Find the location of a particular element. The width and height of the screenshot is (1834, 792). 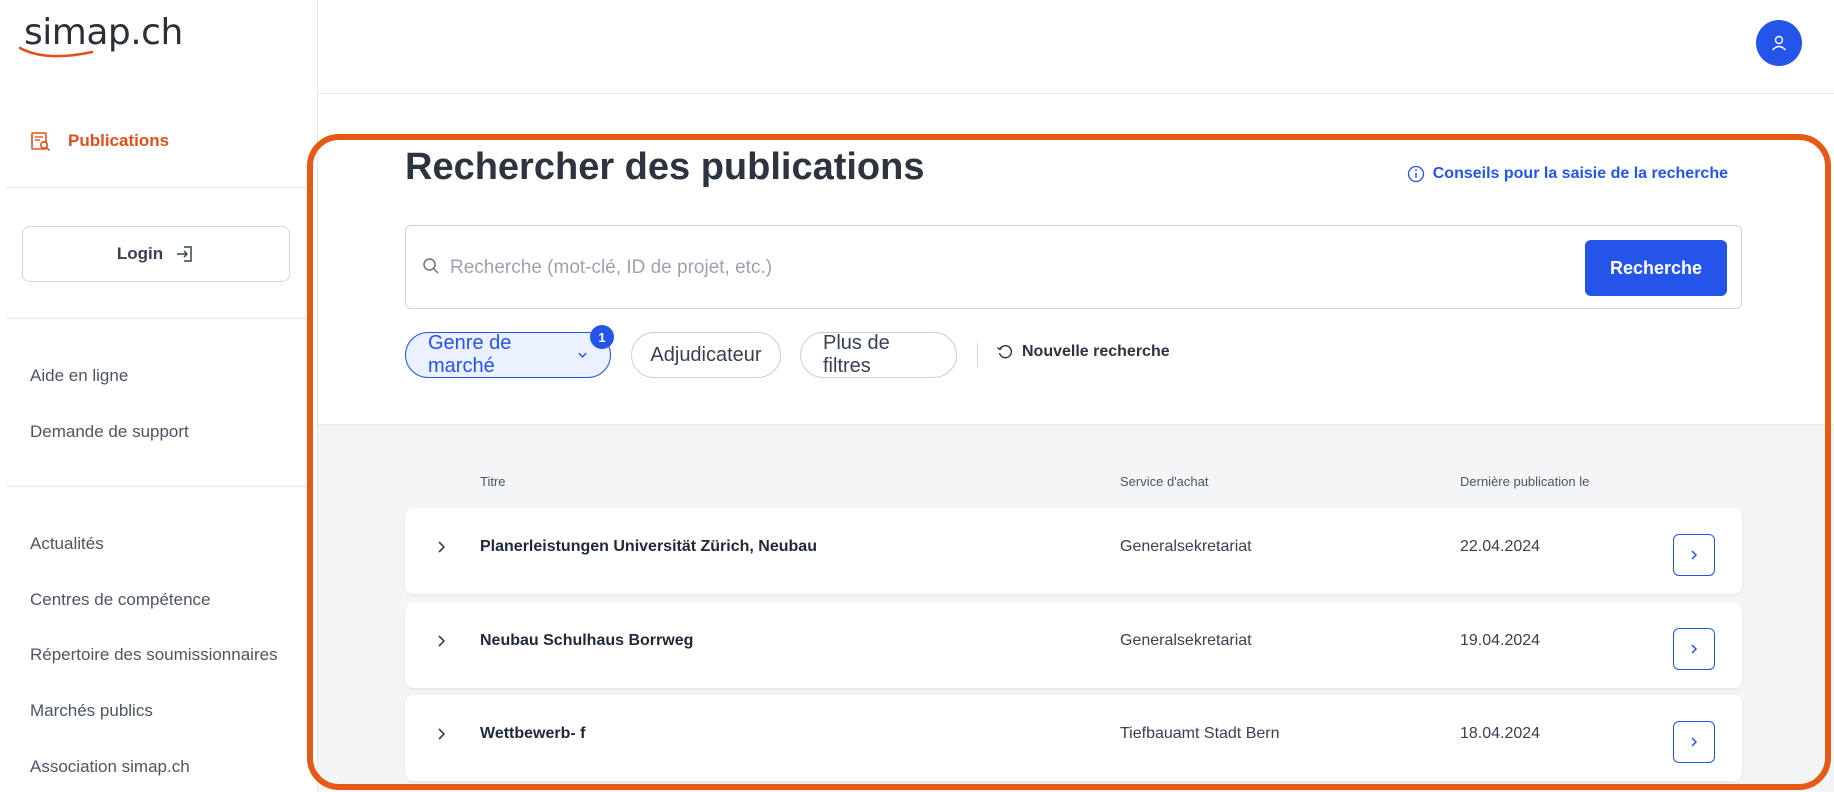

row-service: Tiefbauamt Stadt Bern is located at coordinates (1200, 733).